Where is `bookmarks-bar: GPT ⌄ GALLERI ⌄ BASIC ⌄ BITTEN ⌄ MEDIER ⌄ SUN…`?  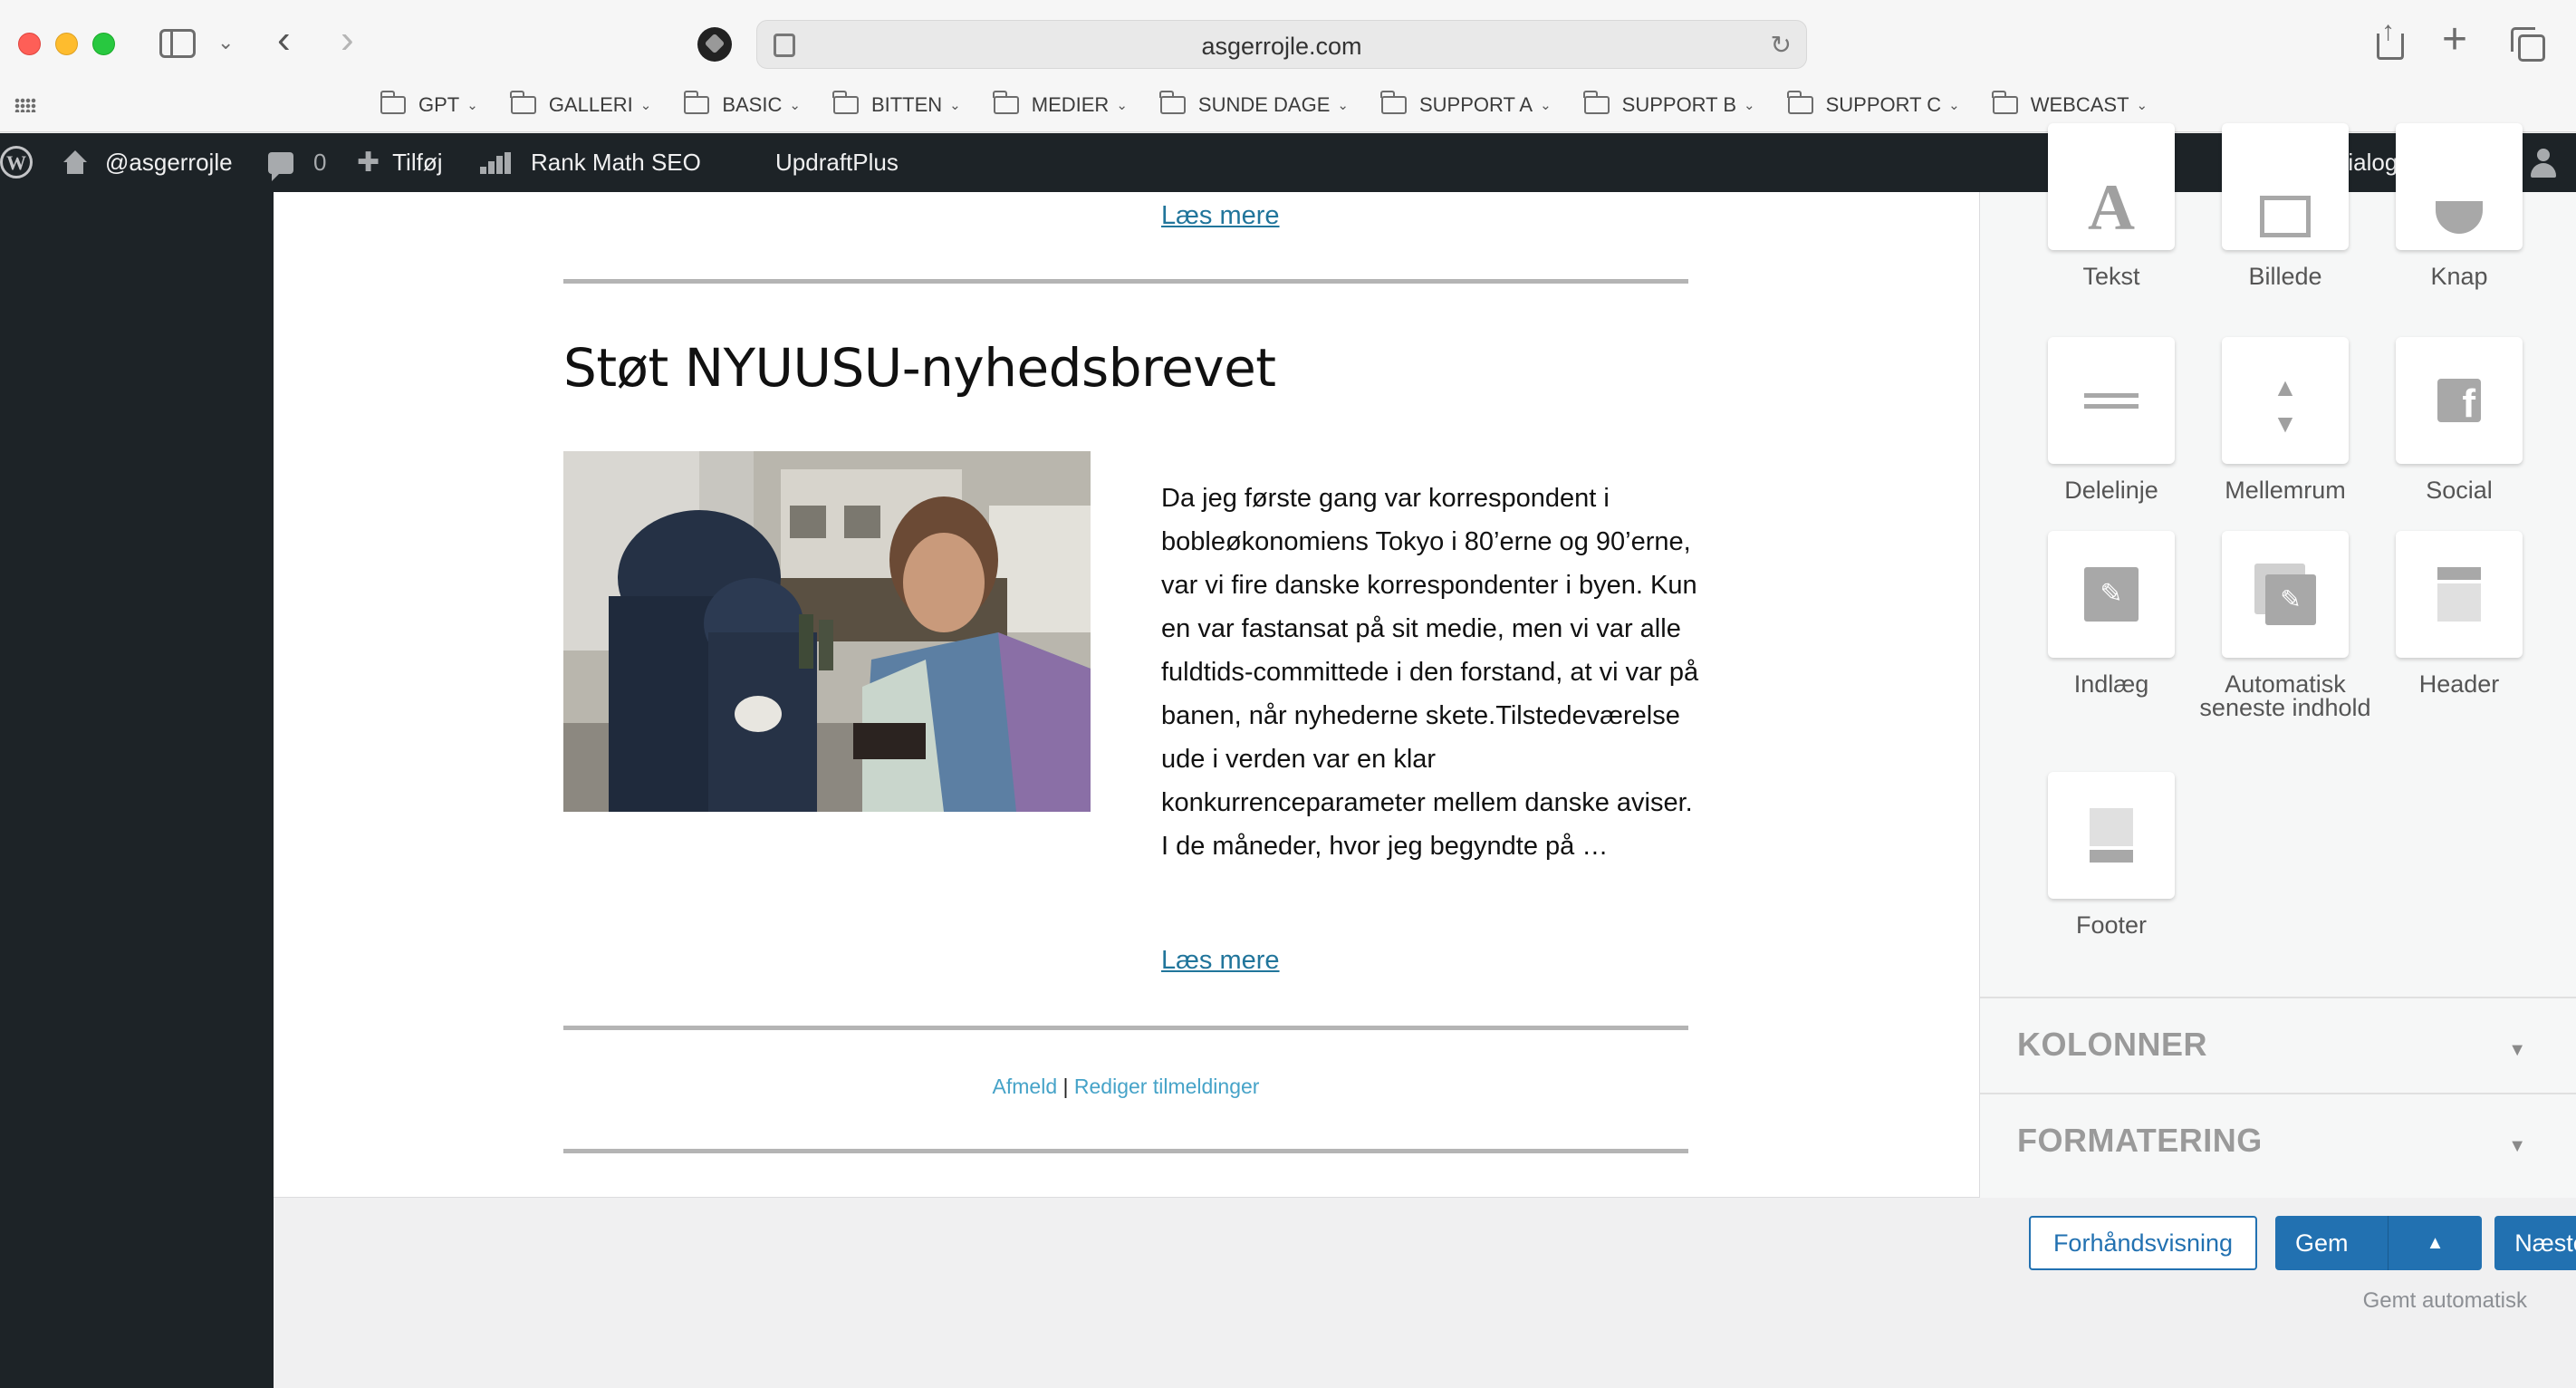 bookmarks-bar: GPT ⌄ GALLERI ⌄ BASIC ⌄ BITTEN ⌄ MEDIER ⌄ SUN… is located at coordinates (1280, 105).